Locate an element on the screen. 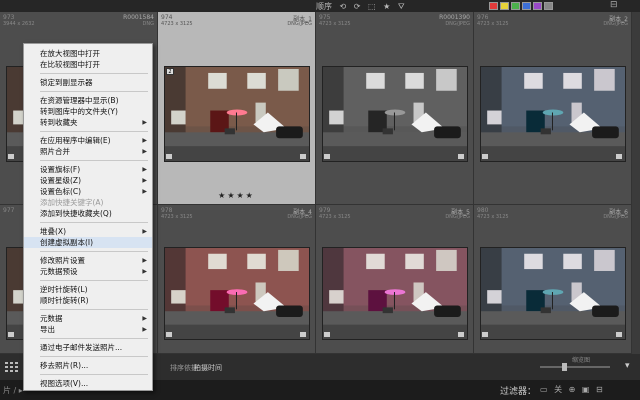  menu-item-label: 设置星级(Z) is located at coordinates (60, 180).